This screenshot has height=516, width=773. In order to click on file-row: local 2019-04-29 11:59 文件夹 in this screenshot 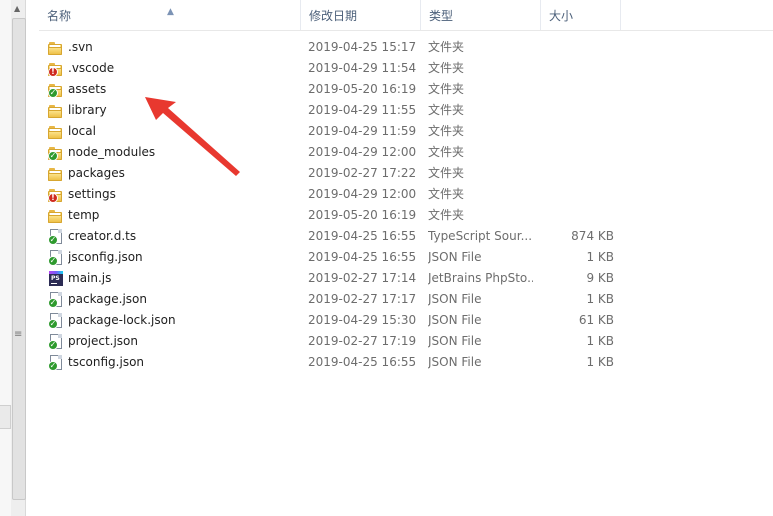, I will do `click(335, 131)`.